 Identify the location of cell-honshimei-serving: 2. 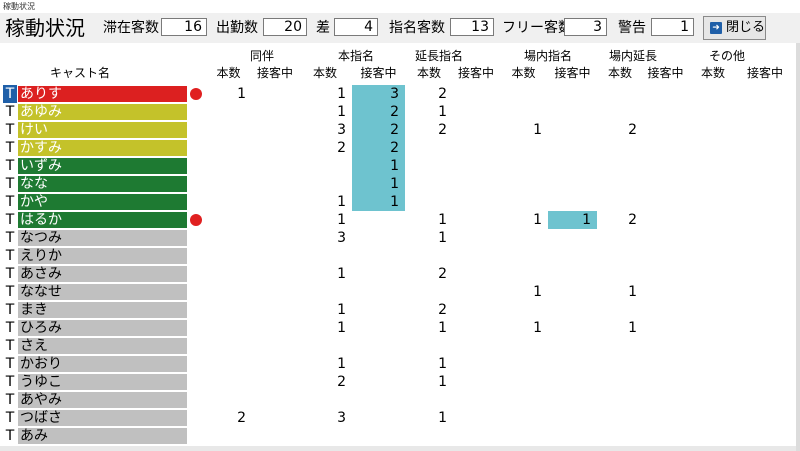
(378, 130).